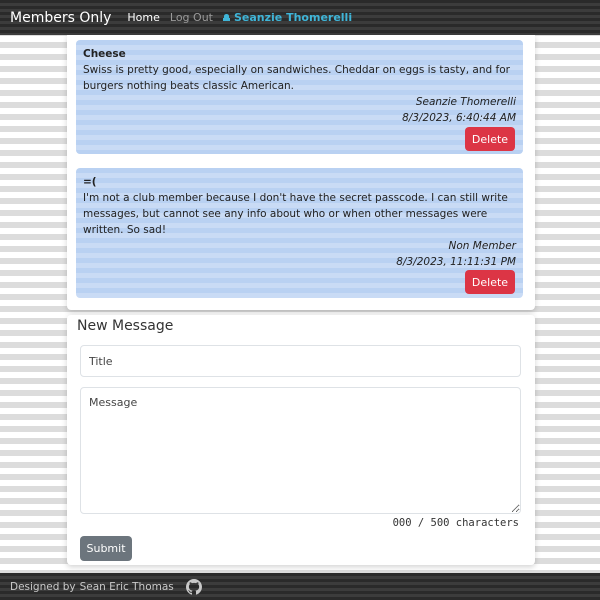 The image size is (600, 600). Describe the element at coordinates (300, 586) in the screenshot. I see `footer: Designed by Sean Eric Thomas` at that location.